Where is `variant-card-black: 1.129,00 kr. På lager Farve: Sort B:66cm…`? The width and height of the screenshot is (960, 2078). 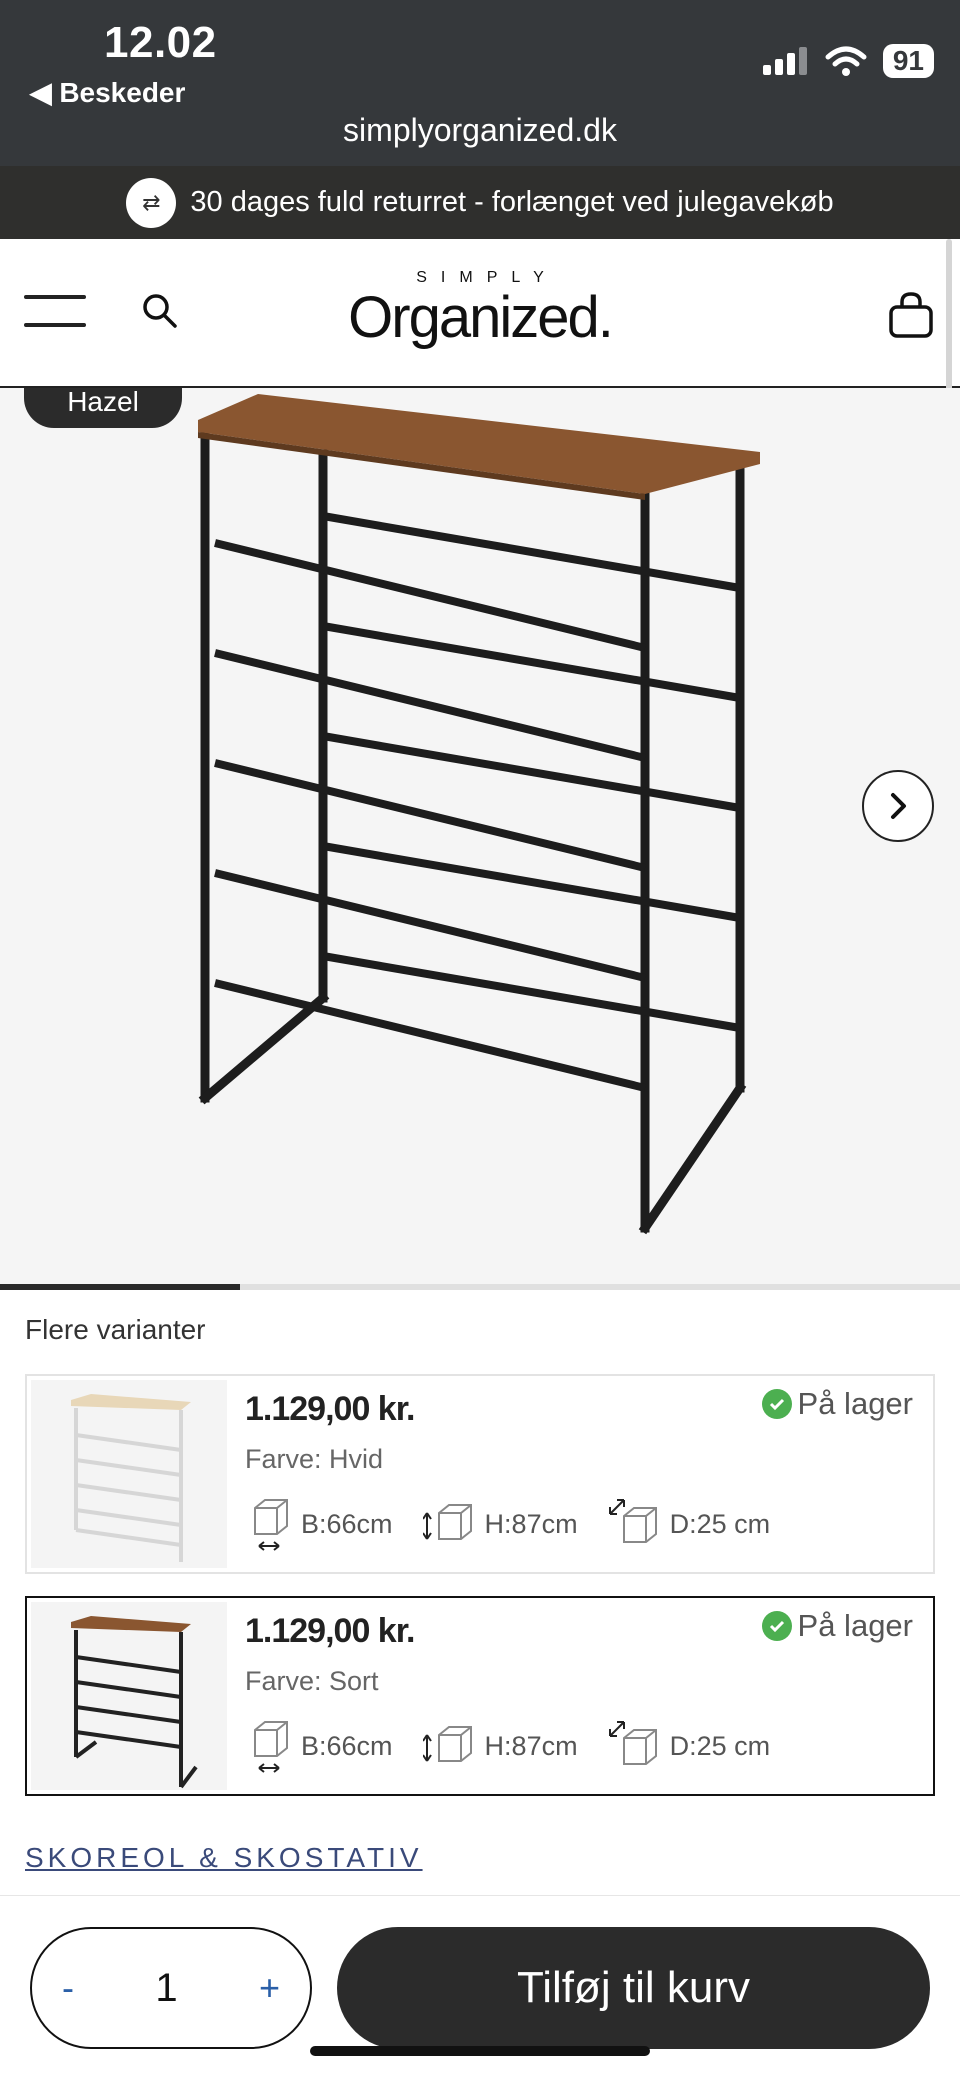
variant-card-black: 1.129,00 kr. På lager Farve: Sort B:66cm… is located at coordinates (480, 1696).